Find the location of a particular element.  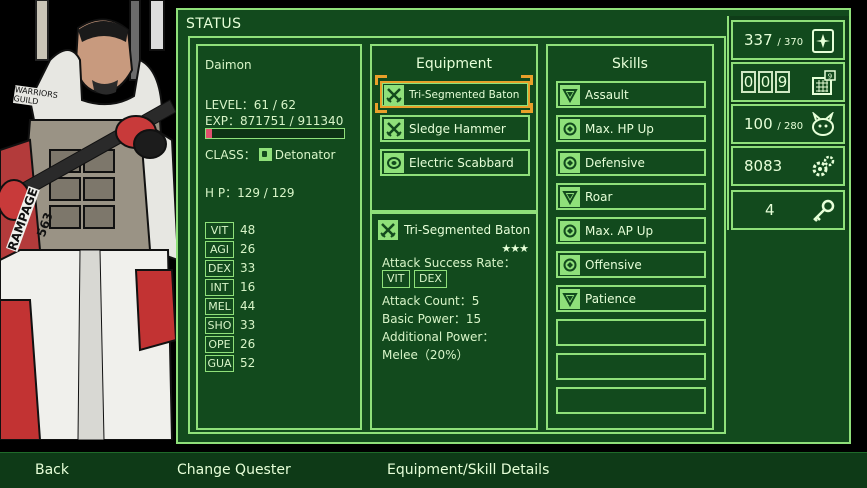

stat-value: 52 is located at coordinates (248, 363).